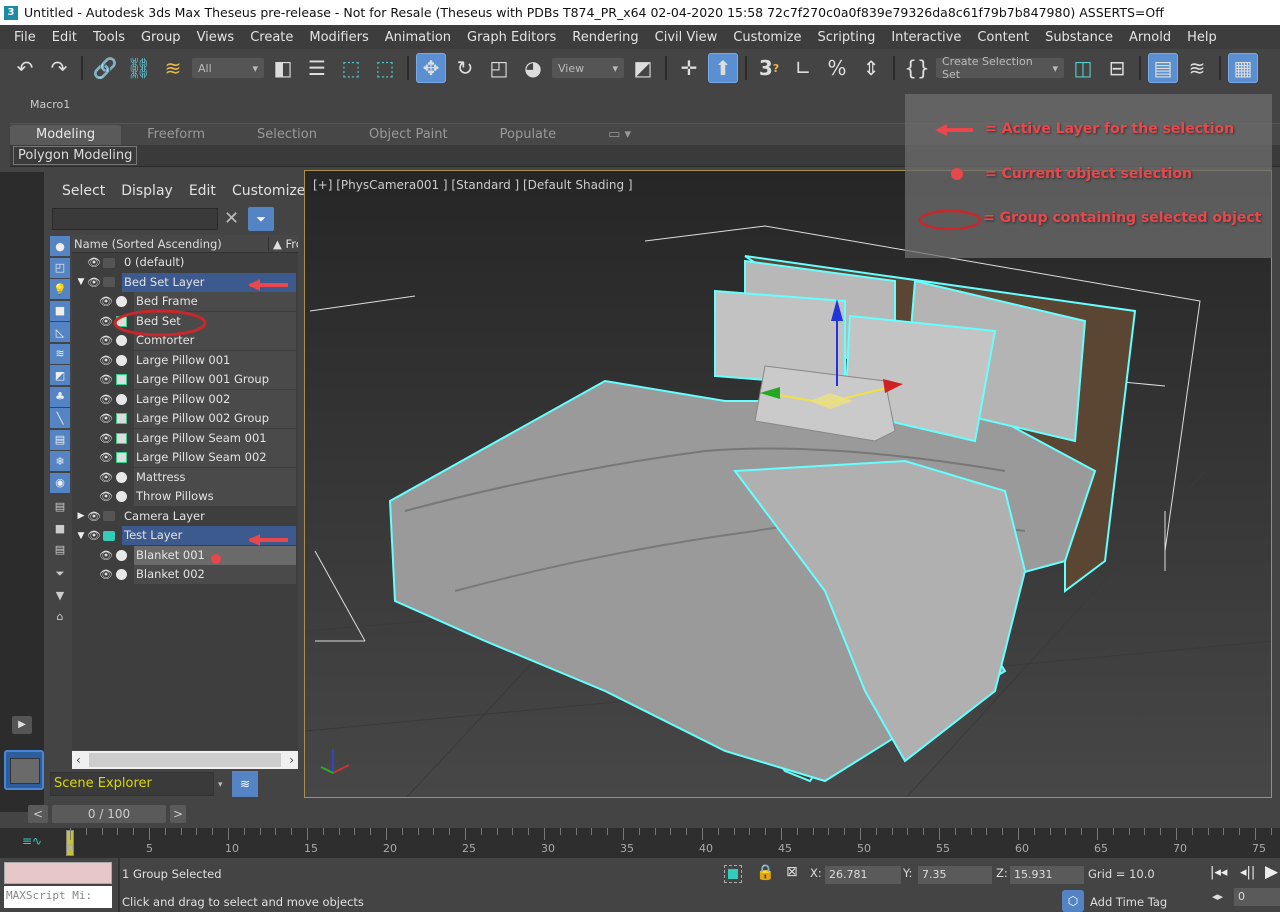 The image size is (1280, 912). What do you see at coordinates (418, 37) in the screenshot?
I see `menu-animation: Animation` at bounding box center [418, 37].